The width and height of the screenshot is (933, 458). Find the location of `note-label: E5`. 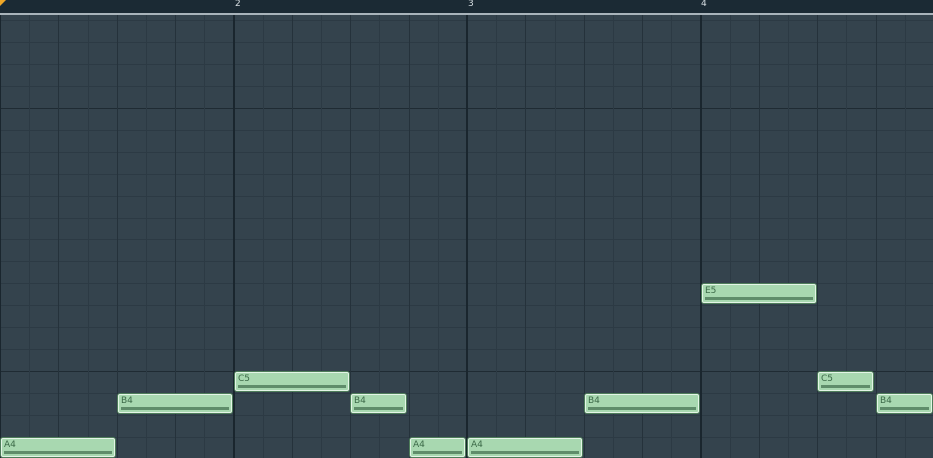

note-label: E5 is located at coordinates (711, 291).